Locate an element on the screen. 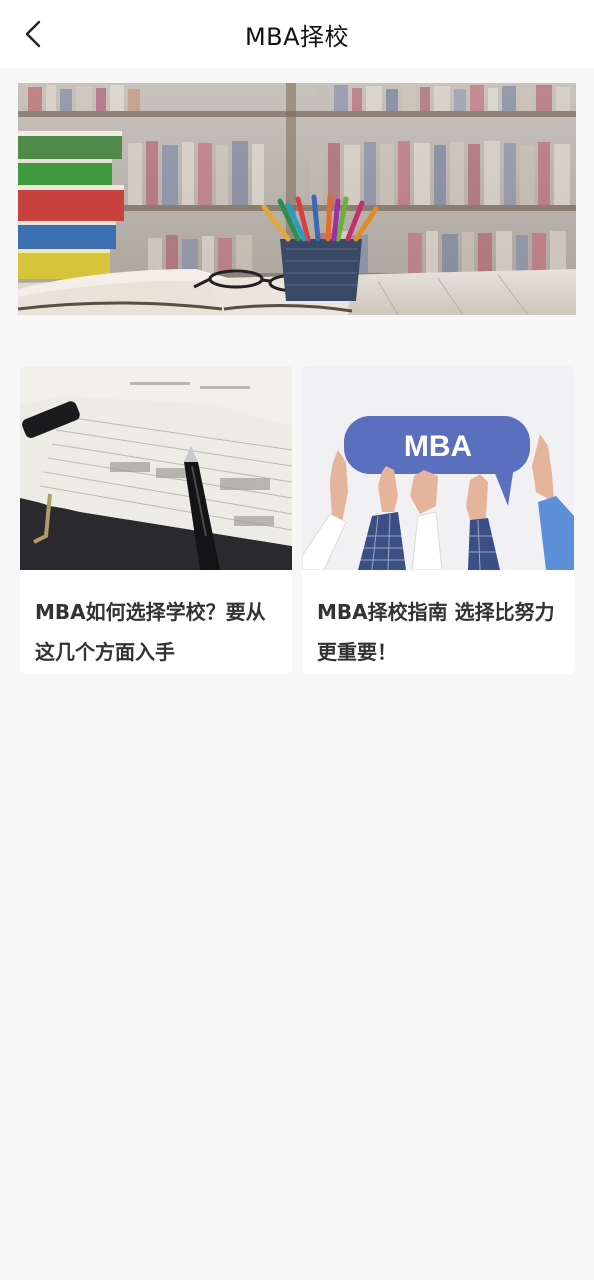 This screenshot has width=594, height=1280. page-title: MBA择校 is located at coordinates (297, 36).